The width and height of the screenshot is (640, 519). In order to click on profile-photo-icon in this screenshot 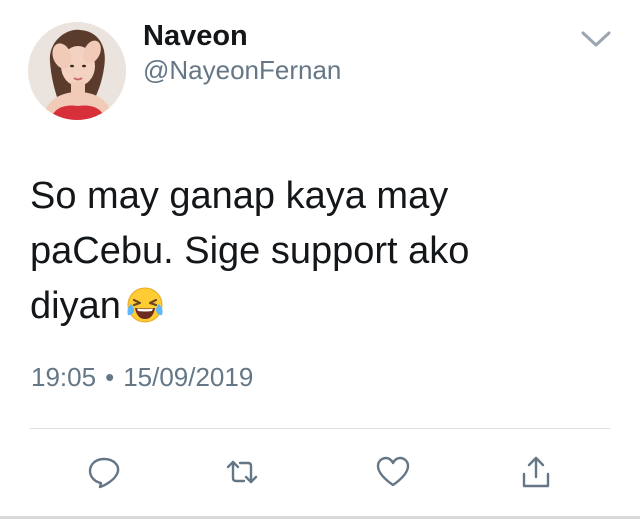, I will do `click(77, 71)`.